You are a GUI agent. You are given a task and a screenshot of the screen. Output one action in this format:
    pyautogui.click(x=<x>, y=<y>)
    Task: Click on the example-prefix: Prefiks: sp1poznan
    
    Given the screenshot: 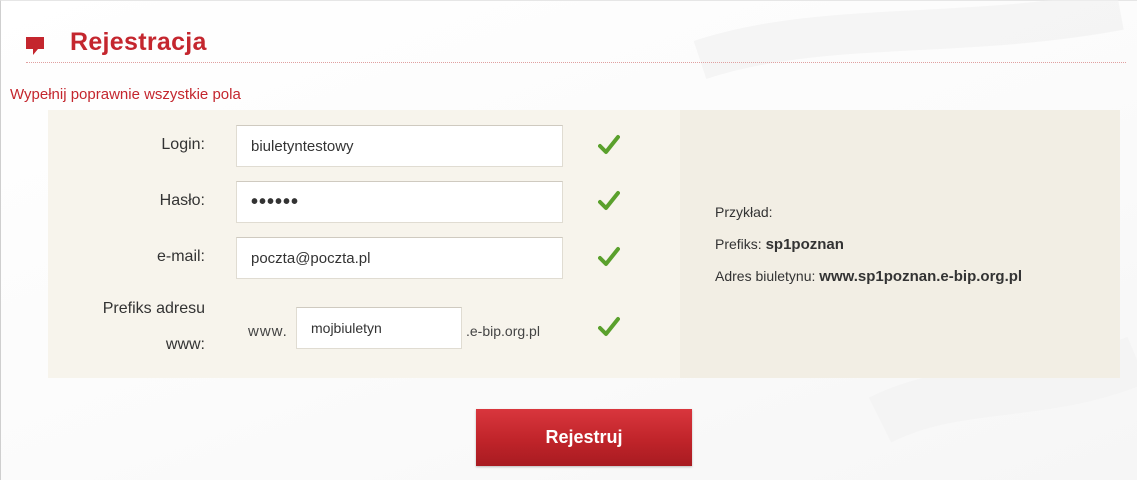 What is the action you would take?
    pyautogui.click(x=779, y=244)
    